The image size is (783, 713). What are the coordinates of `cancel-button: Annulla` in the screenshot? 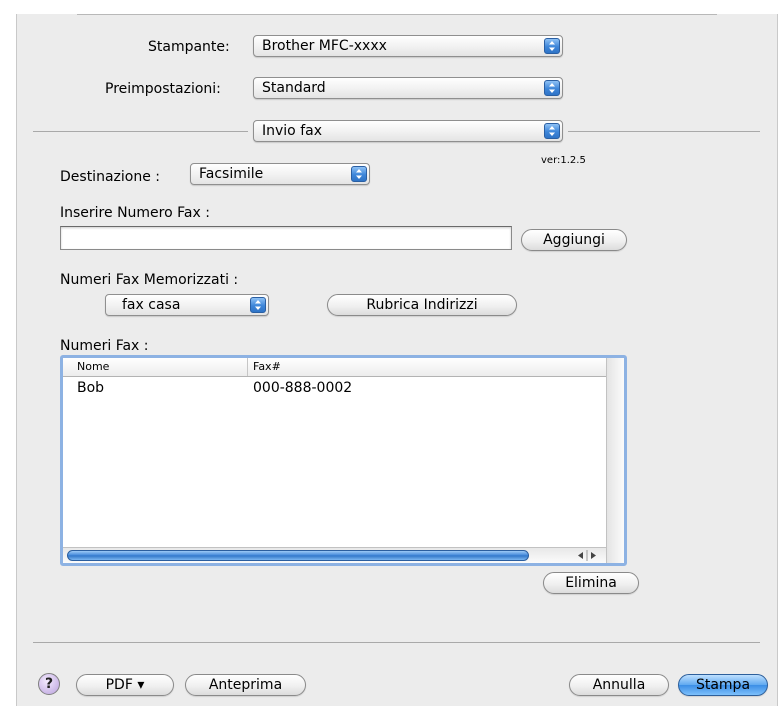 It's located at (619, 685).